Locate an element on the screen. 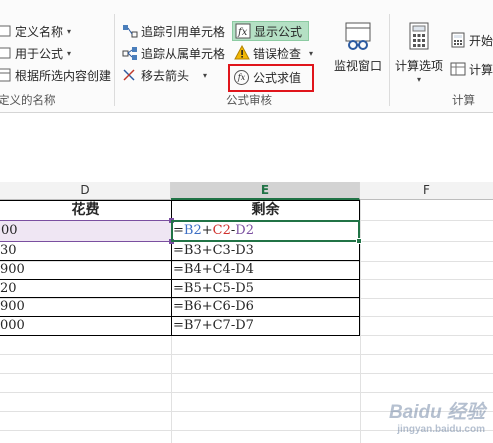 The image size is (493, 443). cell-d3: 30 is located at coordinates (85, 251).